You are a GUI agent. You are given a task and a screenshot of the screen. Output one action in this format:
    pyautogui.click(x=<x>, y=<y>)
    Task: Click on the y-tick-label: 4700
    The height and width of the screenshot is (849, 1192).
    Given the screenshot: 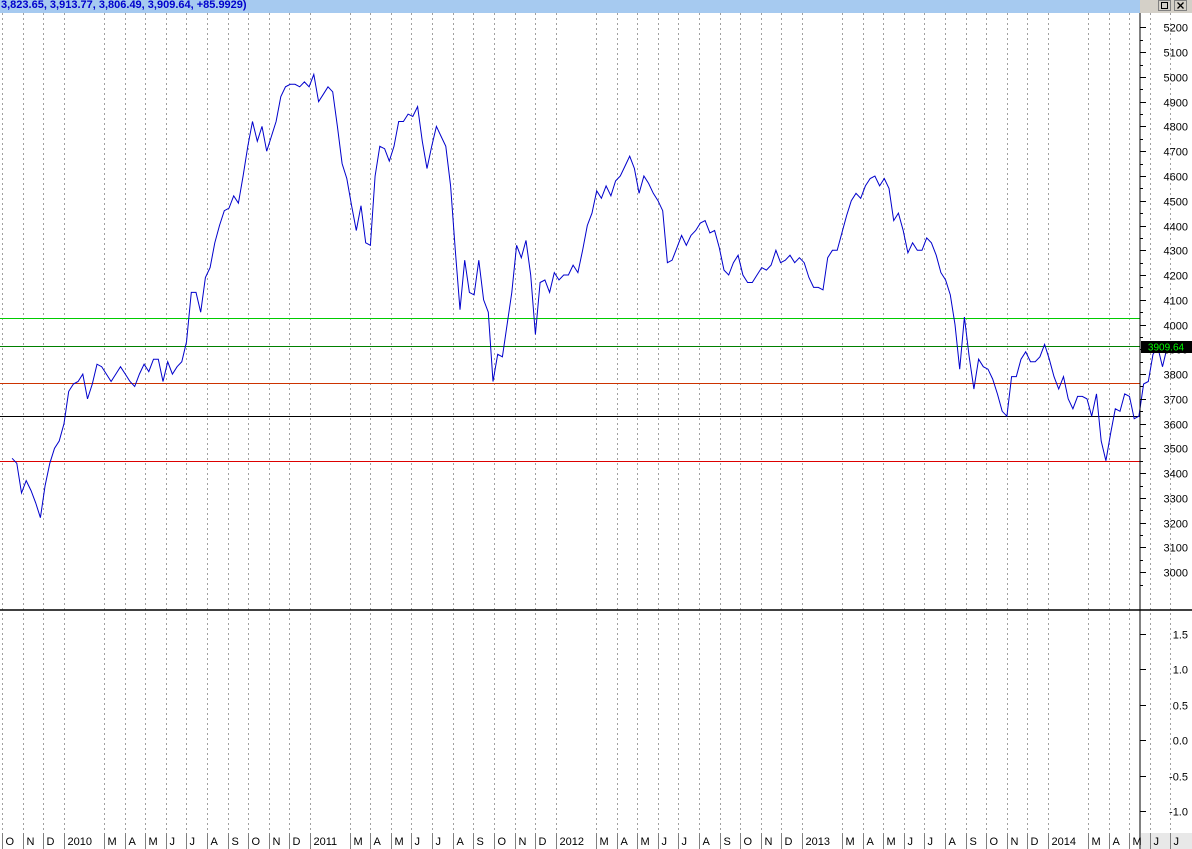 What is the action you would take?
    pyautogui.click(x=1176, y=153)
    